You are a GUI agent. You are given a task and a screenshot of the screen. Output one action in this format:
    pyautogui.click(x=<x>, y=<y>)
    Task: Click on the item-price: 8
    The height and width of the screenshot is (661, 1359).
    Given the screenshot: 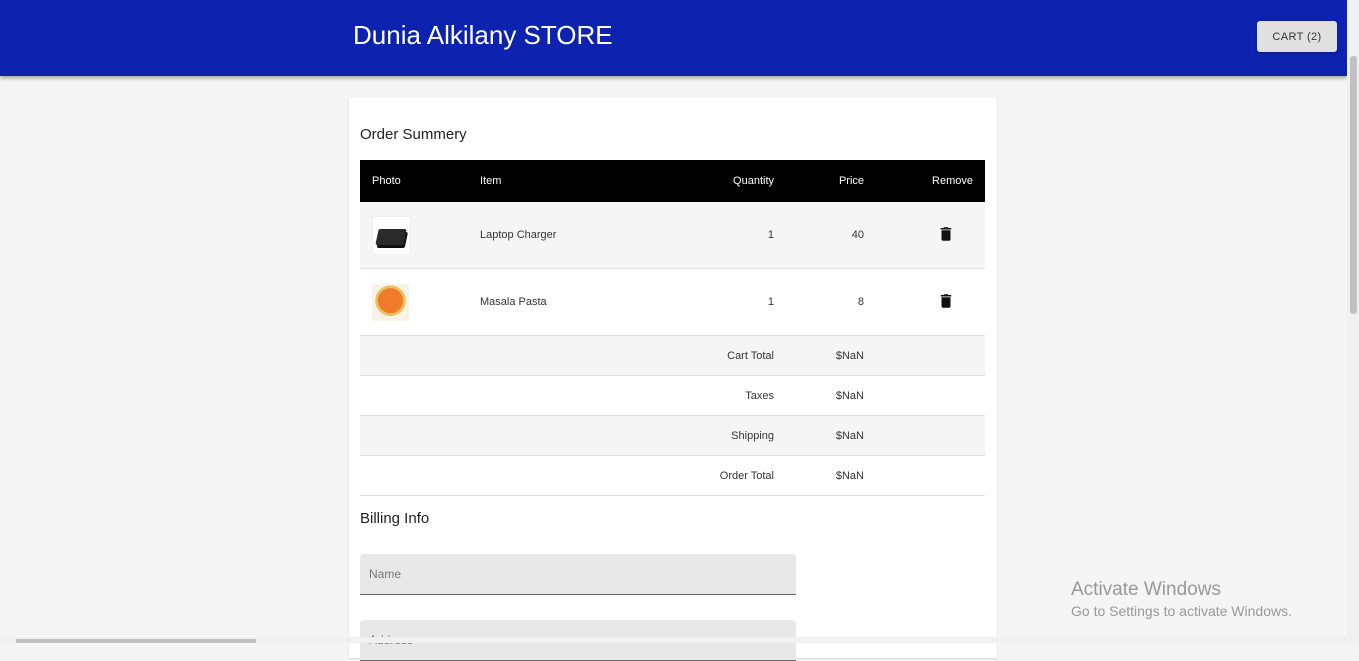 What is the action you would take?
    pyautogui.click(x=831, y=302)
    